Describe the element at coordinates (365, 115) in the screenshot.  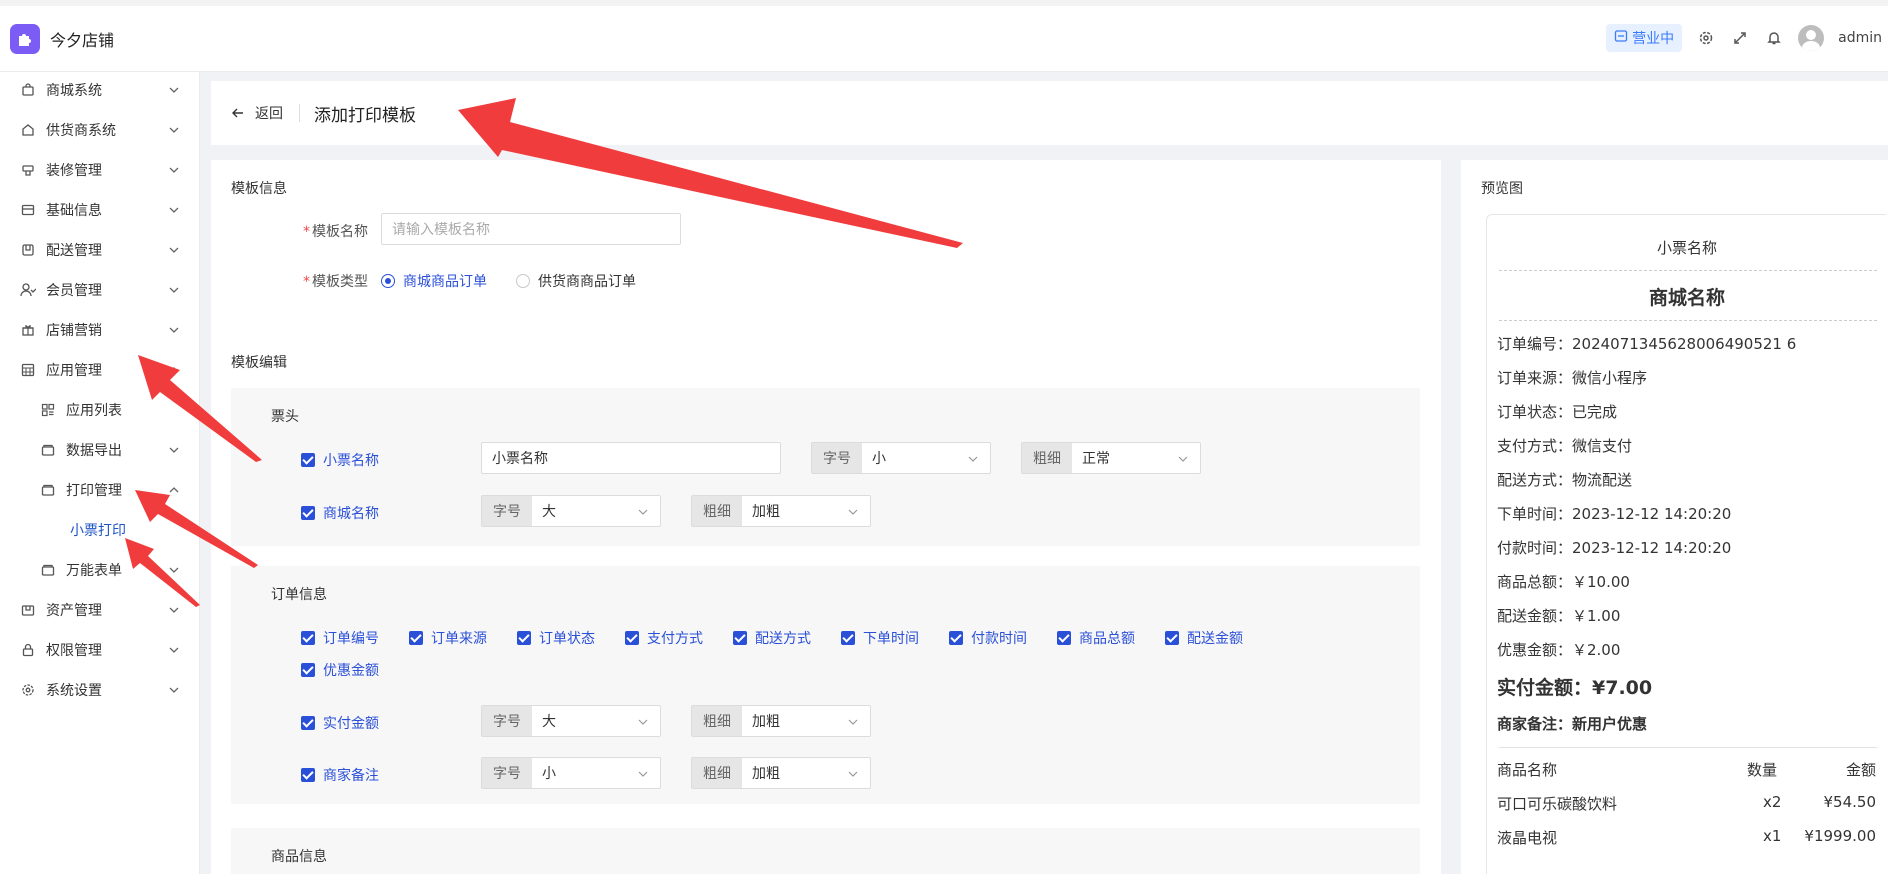
I see `page-title: 添加打印模板` at that location.